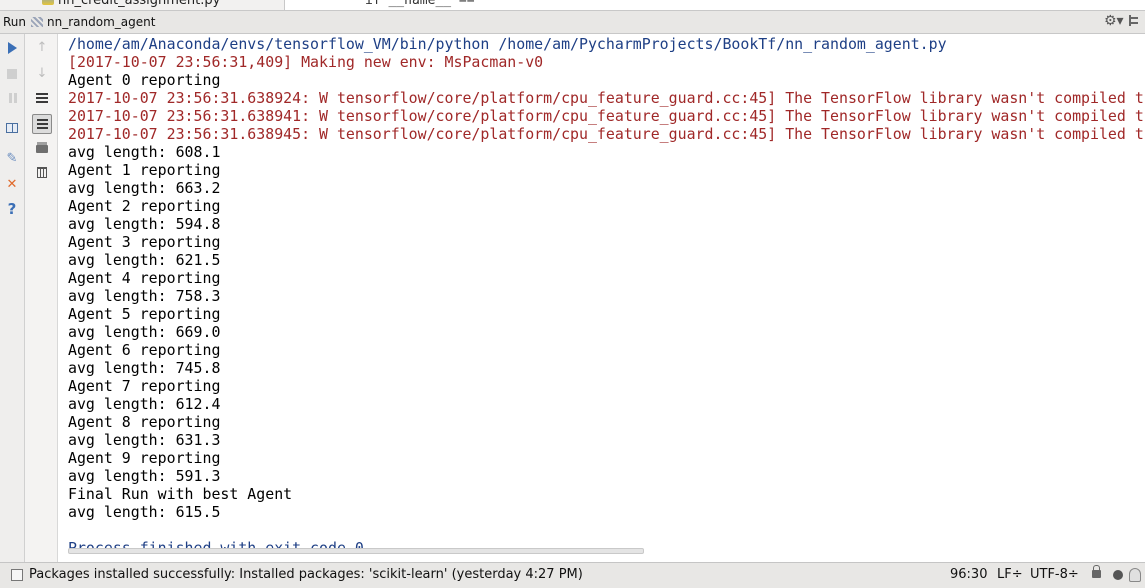 This screenshot has width=1145, height=588. I want to click on editor-file-tab-label: nn_credit_assignment.py, so click(139, 4).